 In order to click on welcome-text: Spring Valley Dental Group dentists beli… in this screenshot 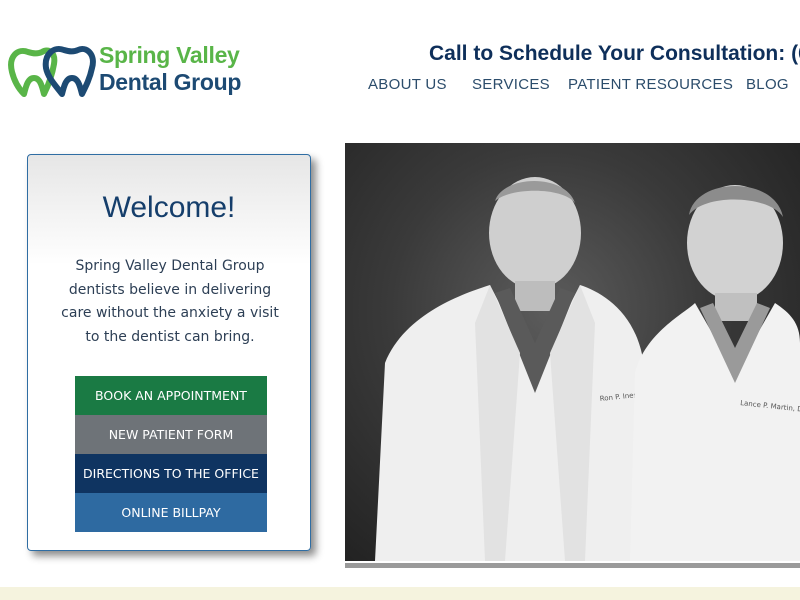, I will do `click(170, 301)`.